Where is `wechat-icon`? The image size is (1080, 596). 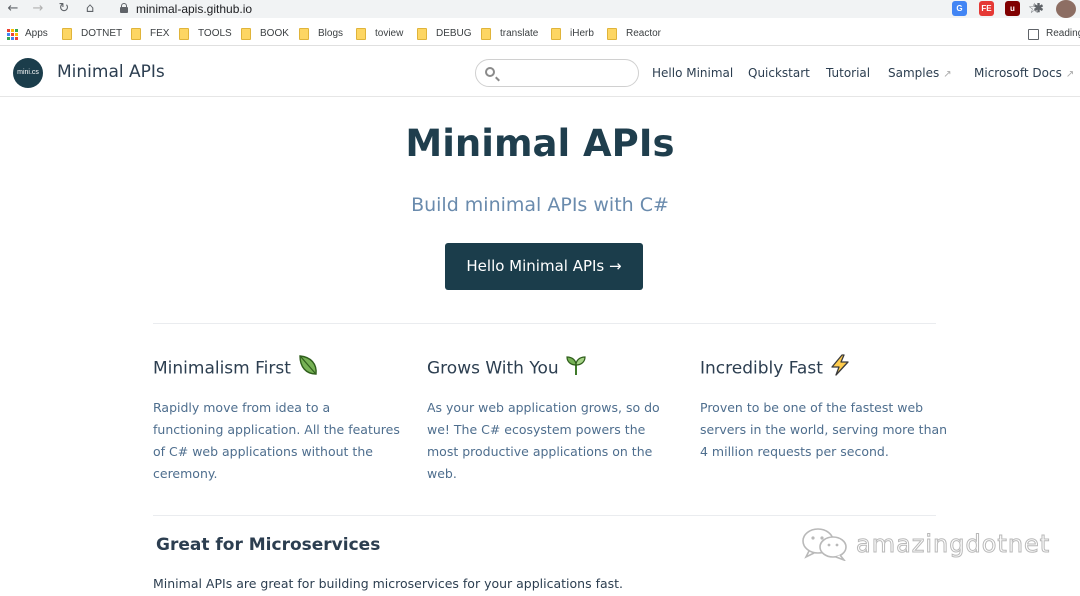
wechat-icon is located at coordinates (824, 544).